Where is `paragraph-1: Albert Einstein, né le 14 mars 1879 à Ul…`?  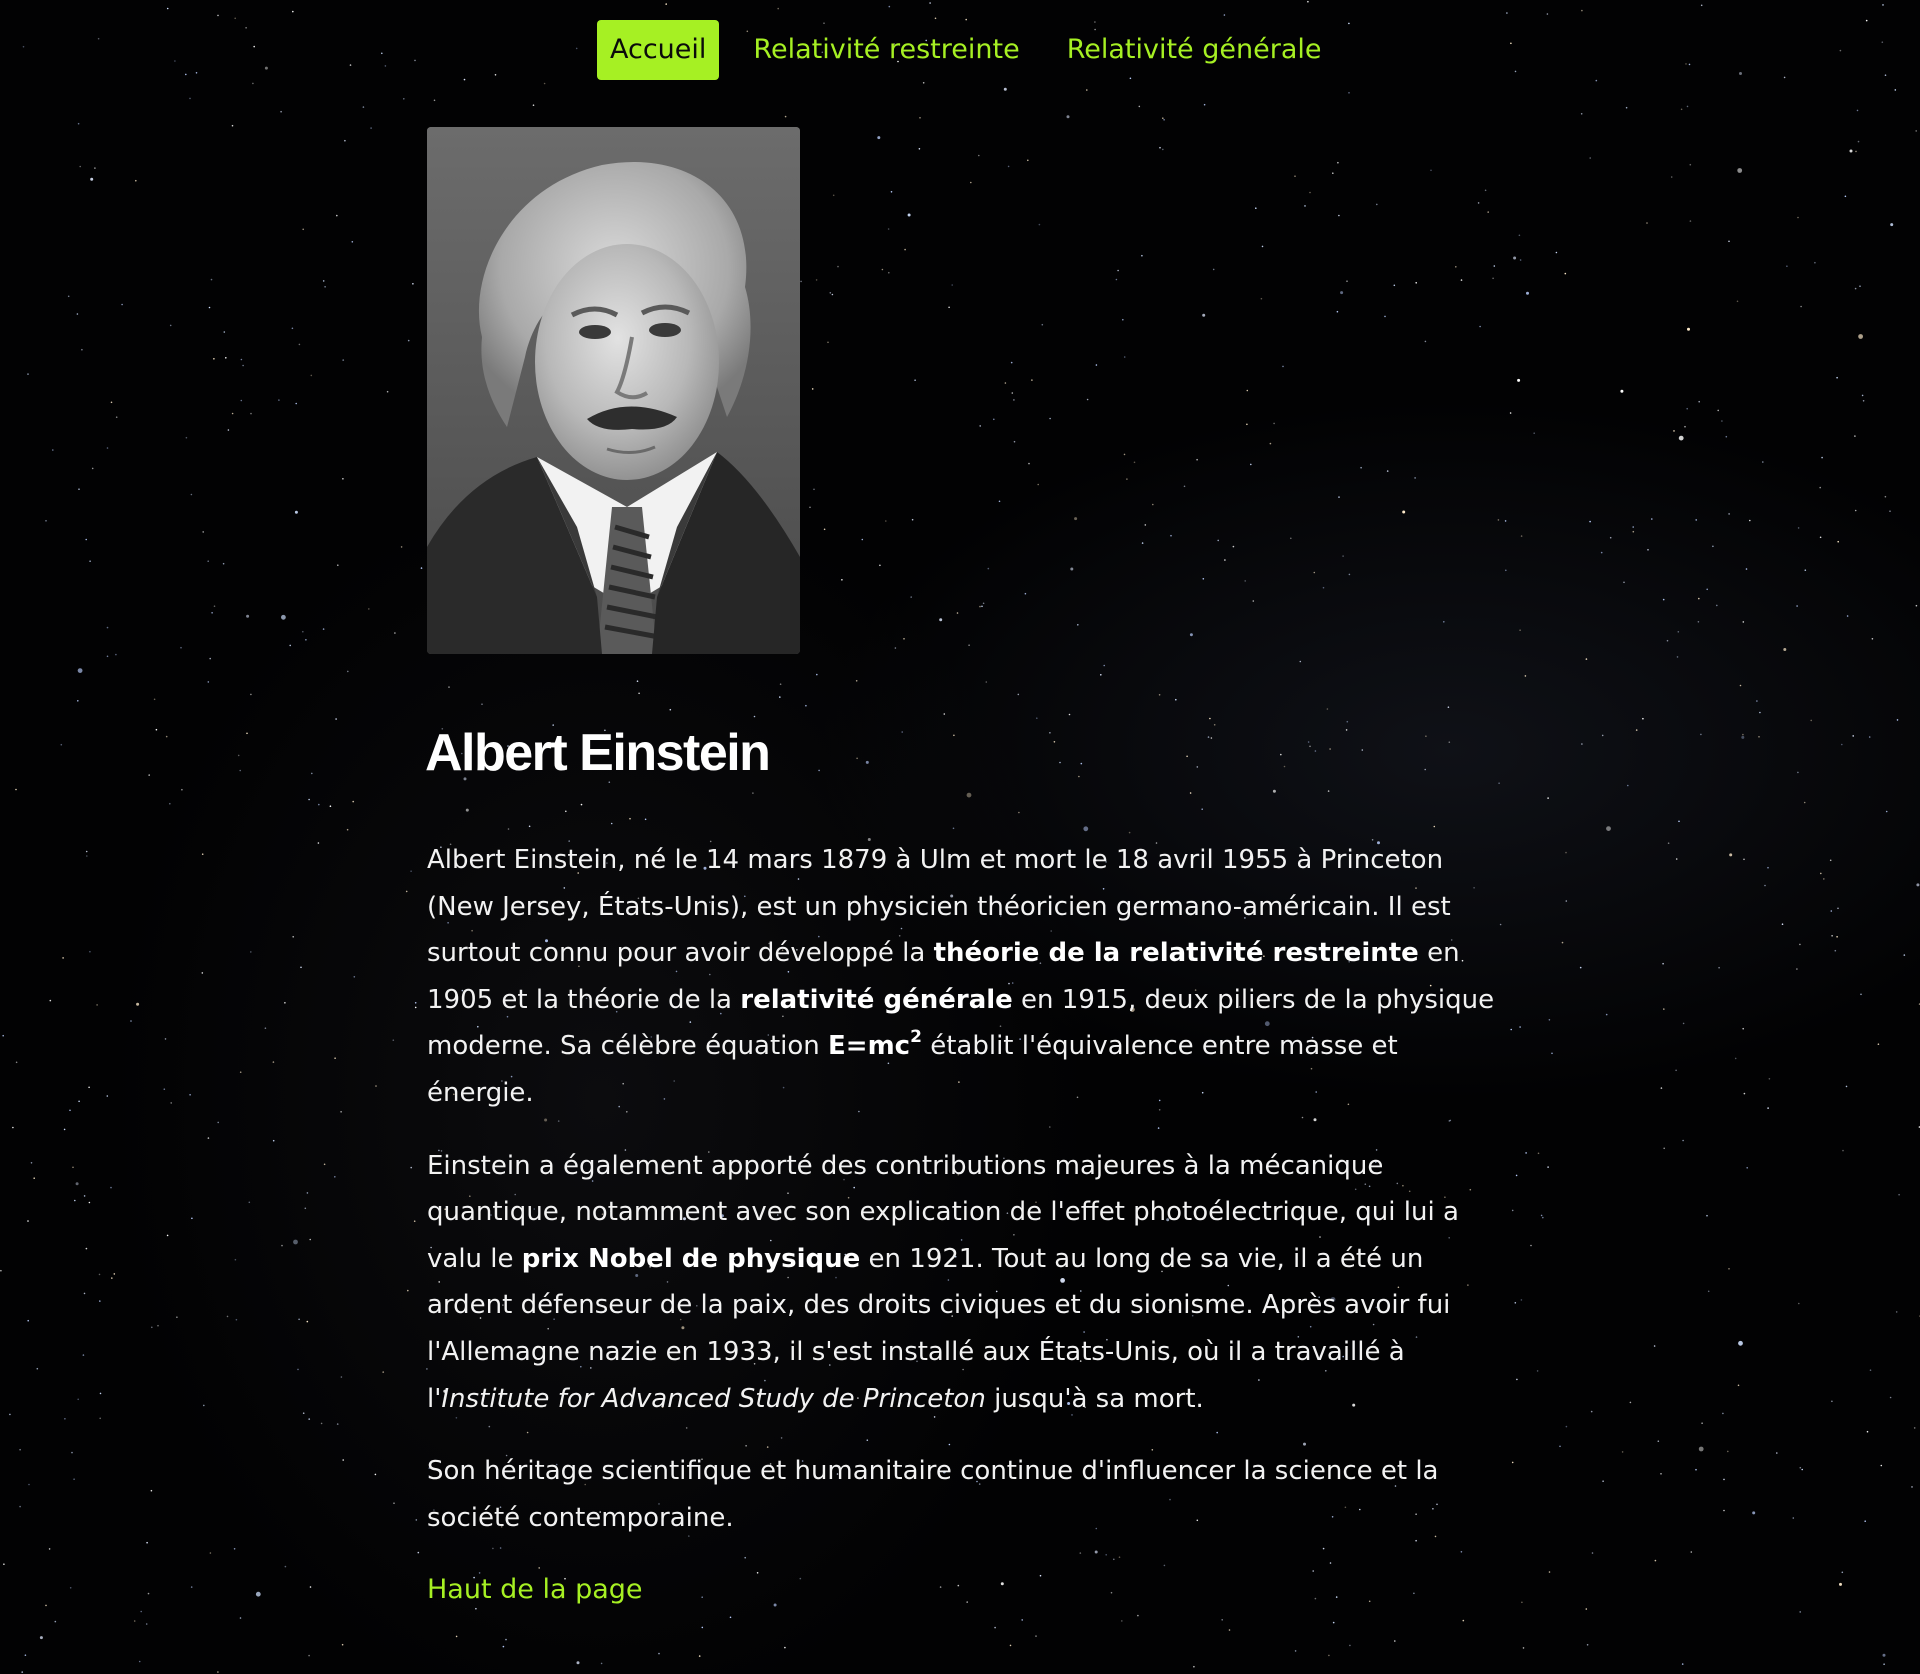 paragraph-1: Albert Einstein, né le 14 mars 1879 à Ul… is located at coordinates (967, 977).